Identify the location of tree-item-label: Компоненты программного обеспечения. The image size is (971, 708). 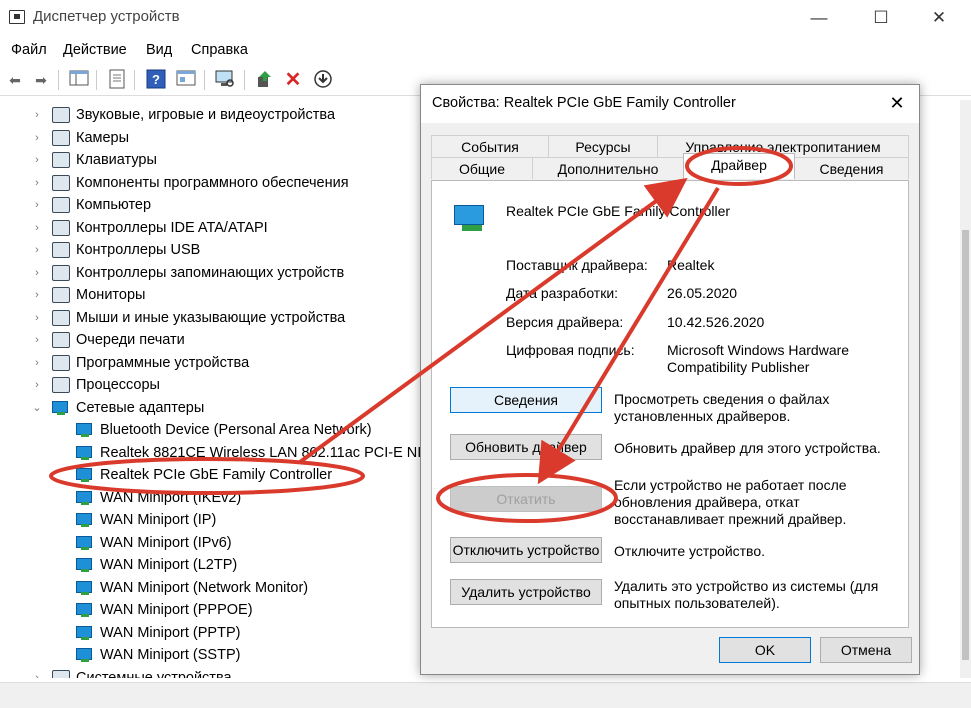
(212, 182).